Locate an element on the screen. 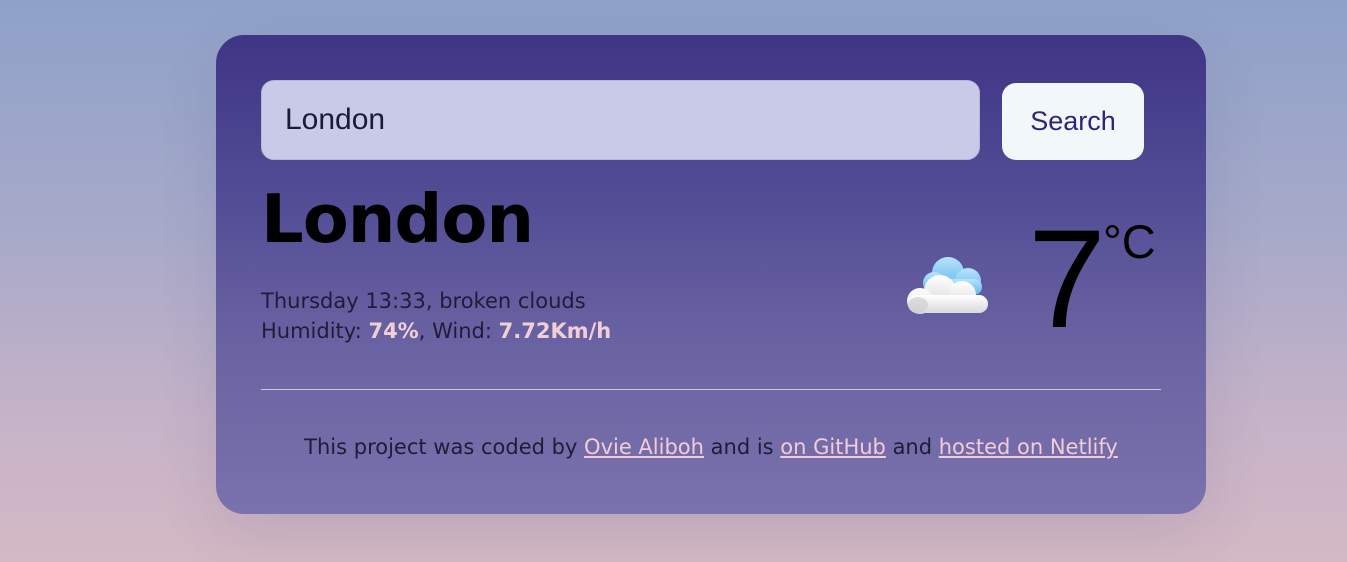  footer-text: and is located at coordinates (912, 447).